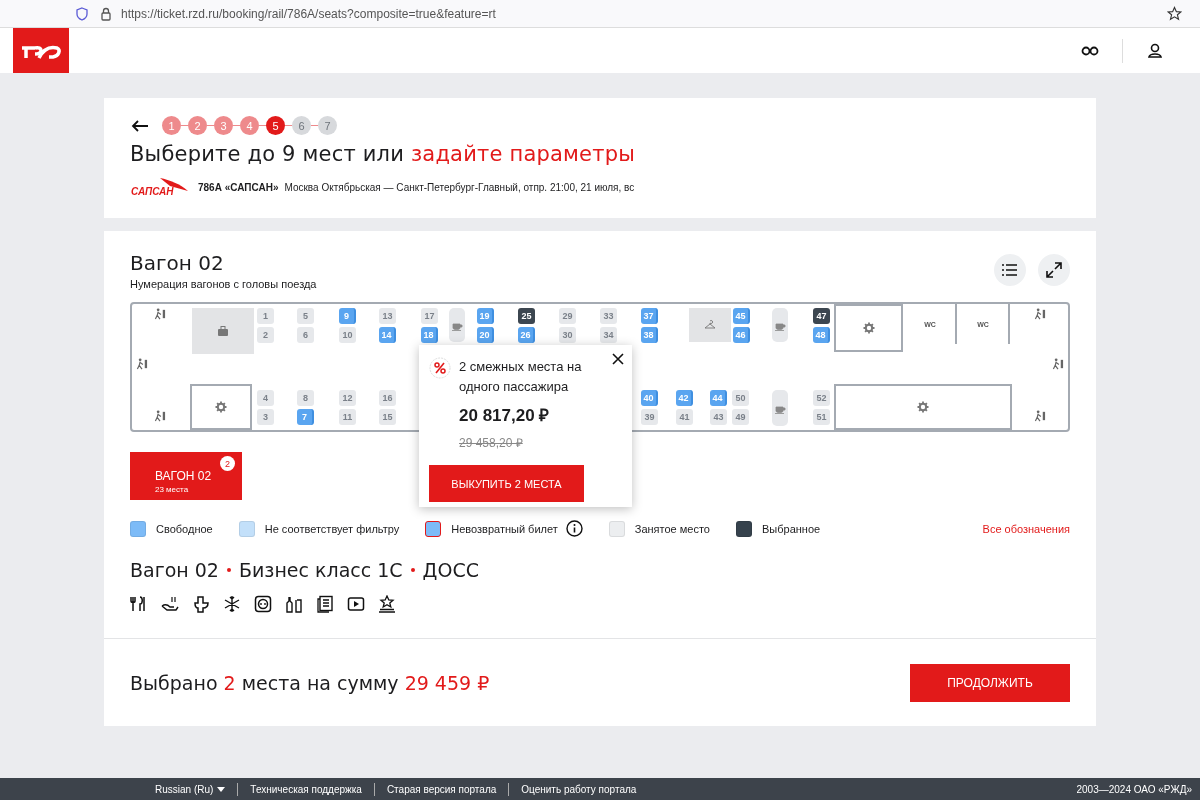 The height and width of the screenshot is (800, 1200). What do you see at coordinates (684, 398) in the screenshot?
I see `seat: 42` at bounding box center [684, 398].